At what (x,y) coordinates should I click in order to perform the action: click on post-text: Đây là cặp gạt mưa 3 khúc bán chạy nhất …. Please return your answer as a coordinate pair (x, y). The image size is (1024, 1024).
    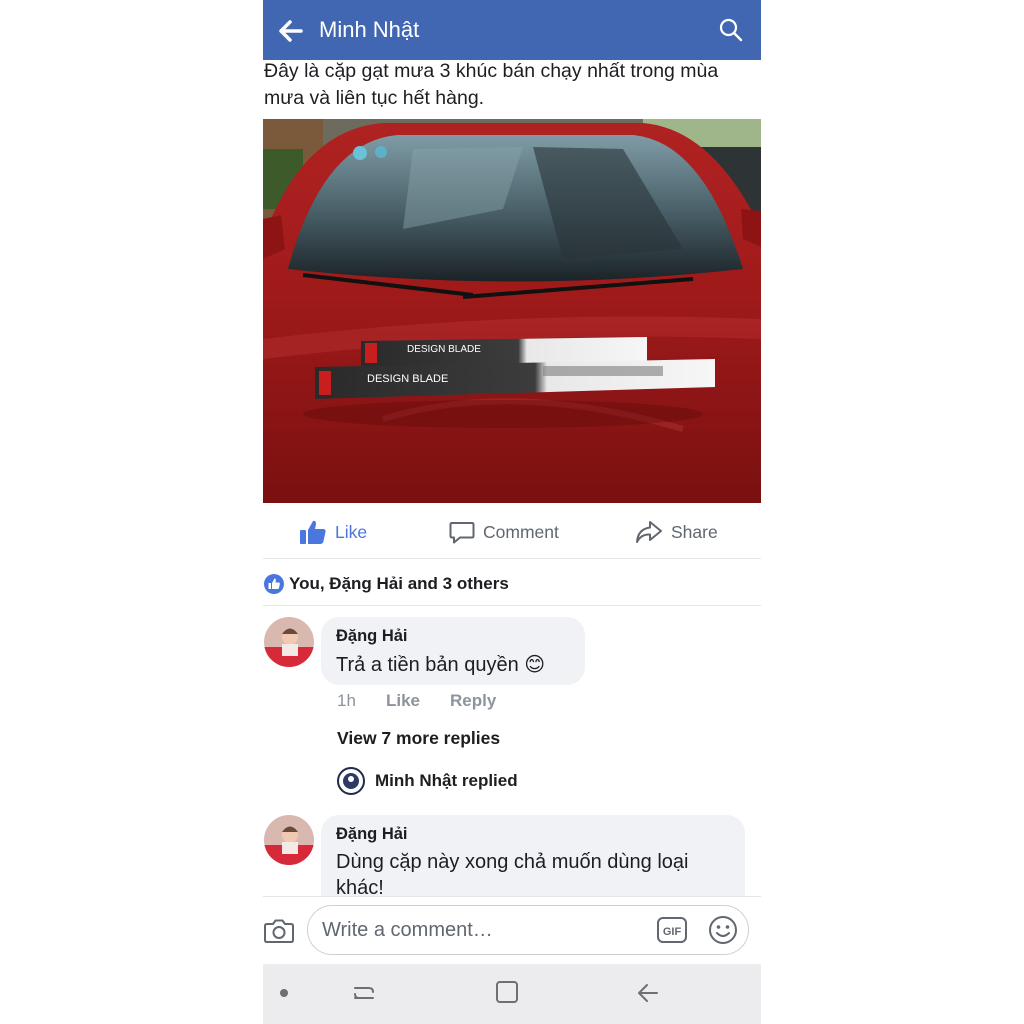
    Looking at the image, I should click on (491, 84).